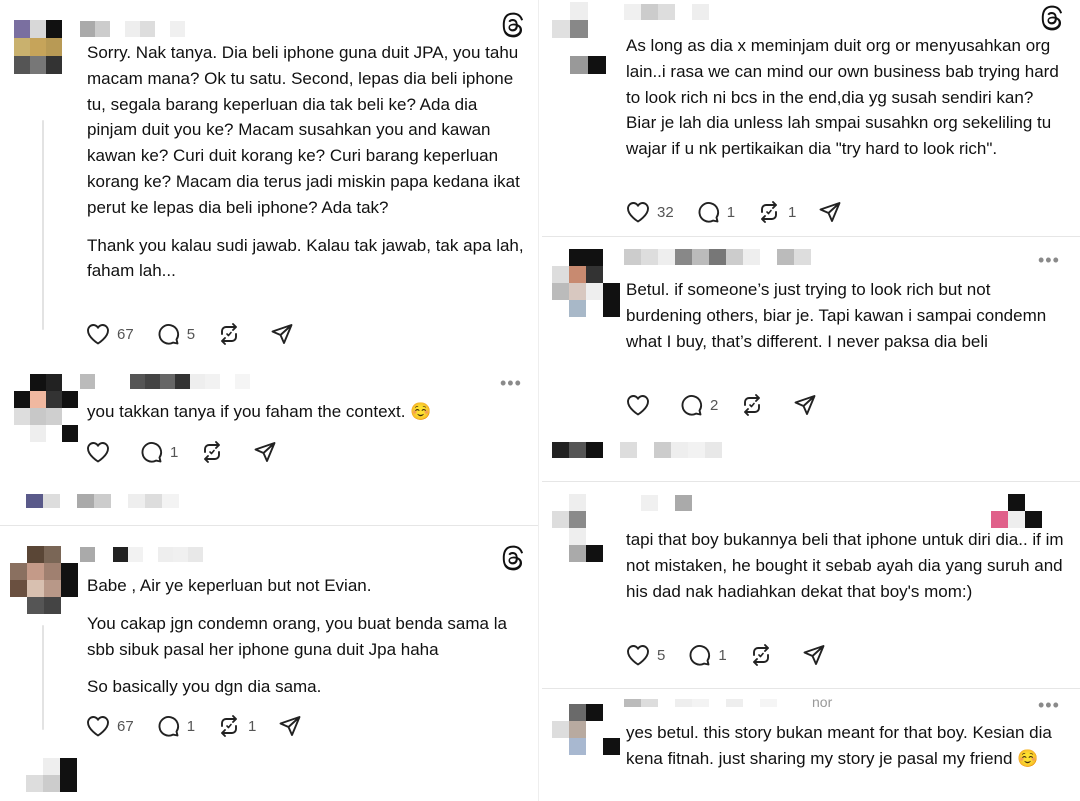 This screenshot has width=1080, height=801. Describe the element at coordinates (661, 655) in the screenshot. I see `like-count: 5` at that location.